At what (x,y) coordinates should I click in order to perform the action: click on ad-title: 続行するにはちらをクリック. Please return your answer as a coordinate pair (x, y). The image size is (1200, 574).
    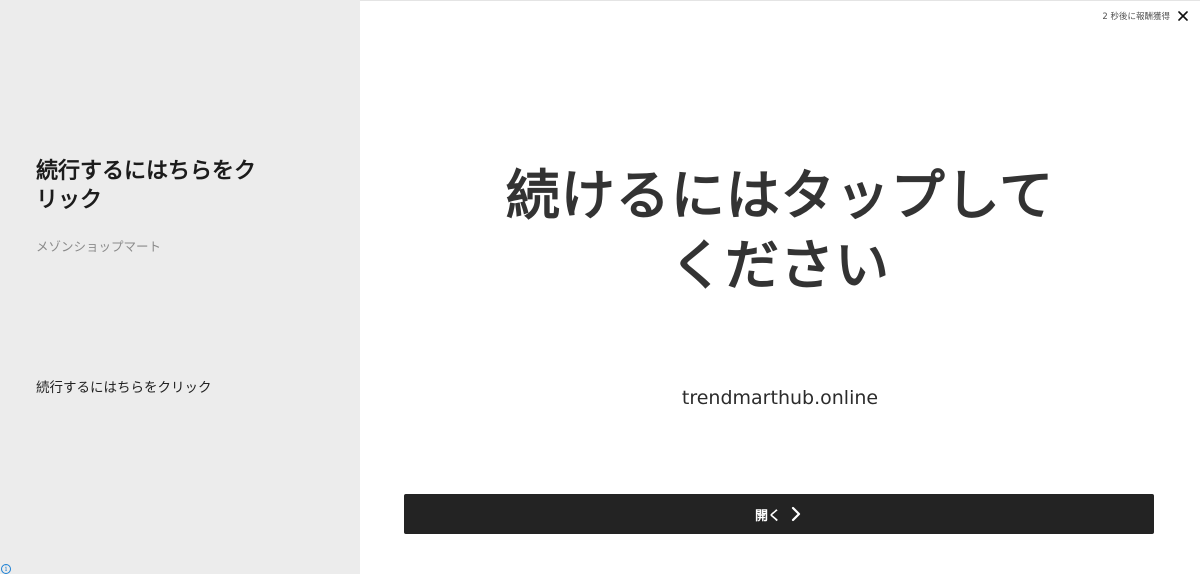
    Looking at the image, I should click on (151, 186).